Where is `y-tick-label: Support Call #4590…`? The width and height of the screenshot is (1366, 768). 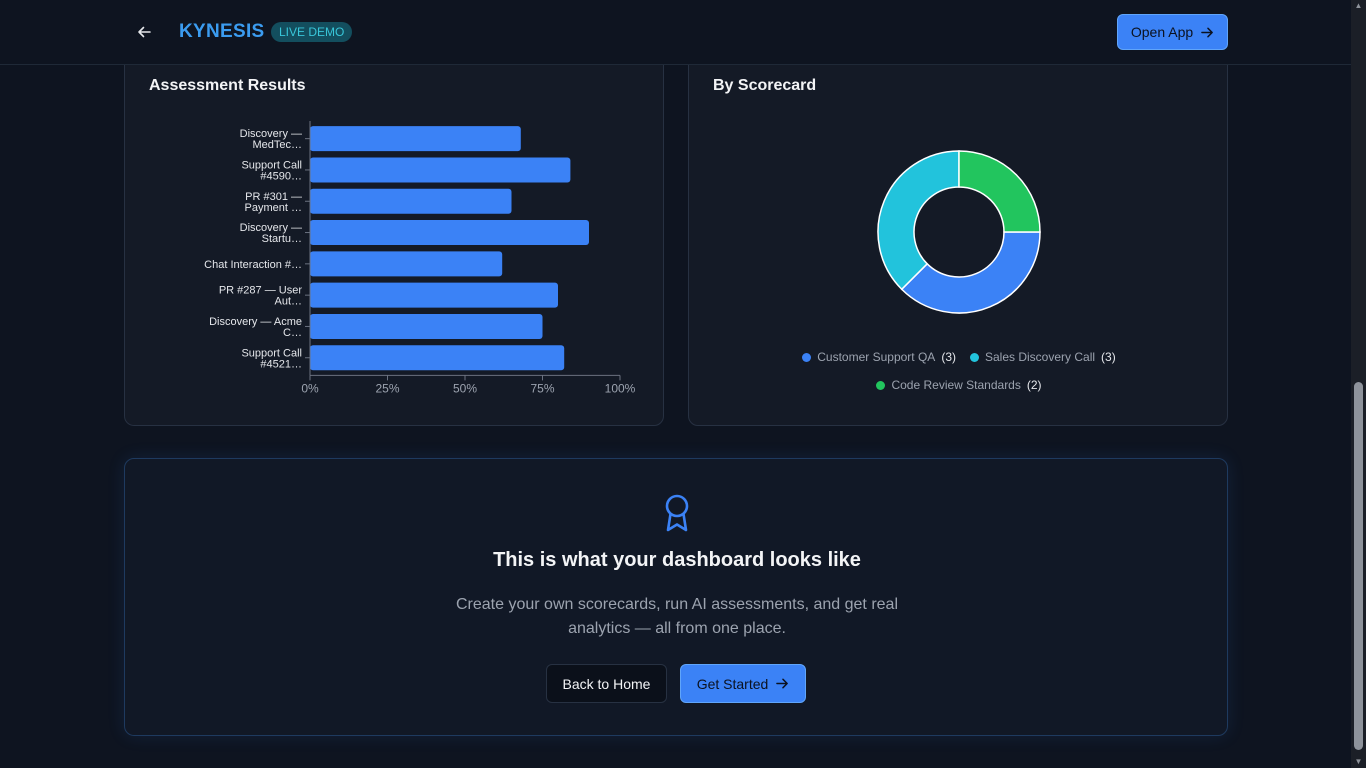
y-tick-label: Support Call #4590… is located at coordinates (271, 170).